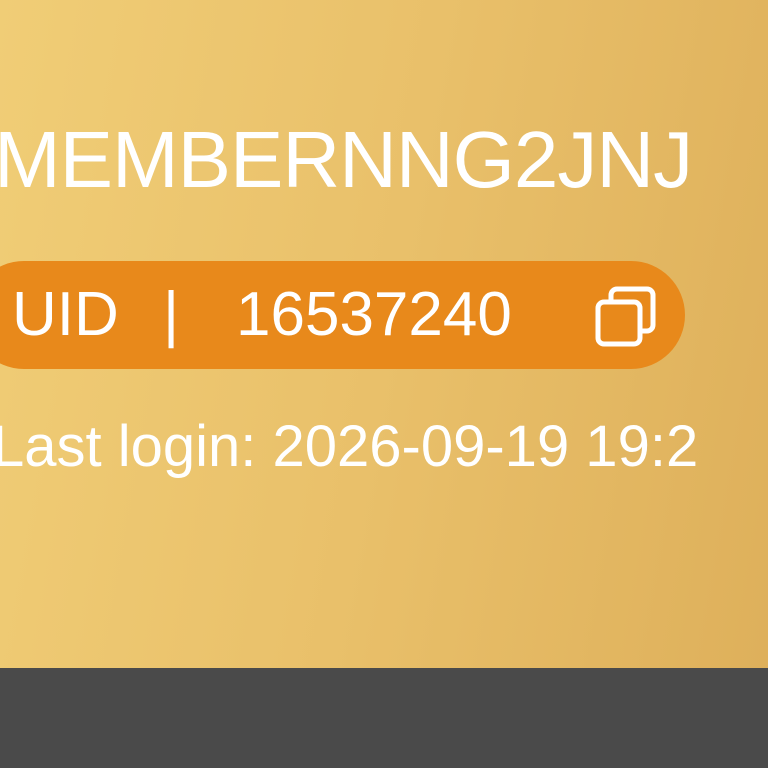  What do you see at coordinates (346, 159) in the screenshot?
I see `username: MEMBERNNG2JNJ` at bounding box center [346, 159].